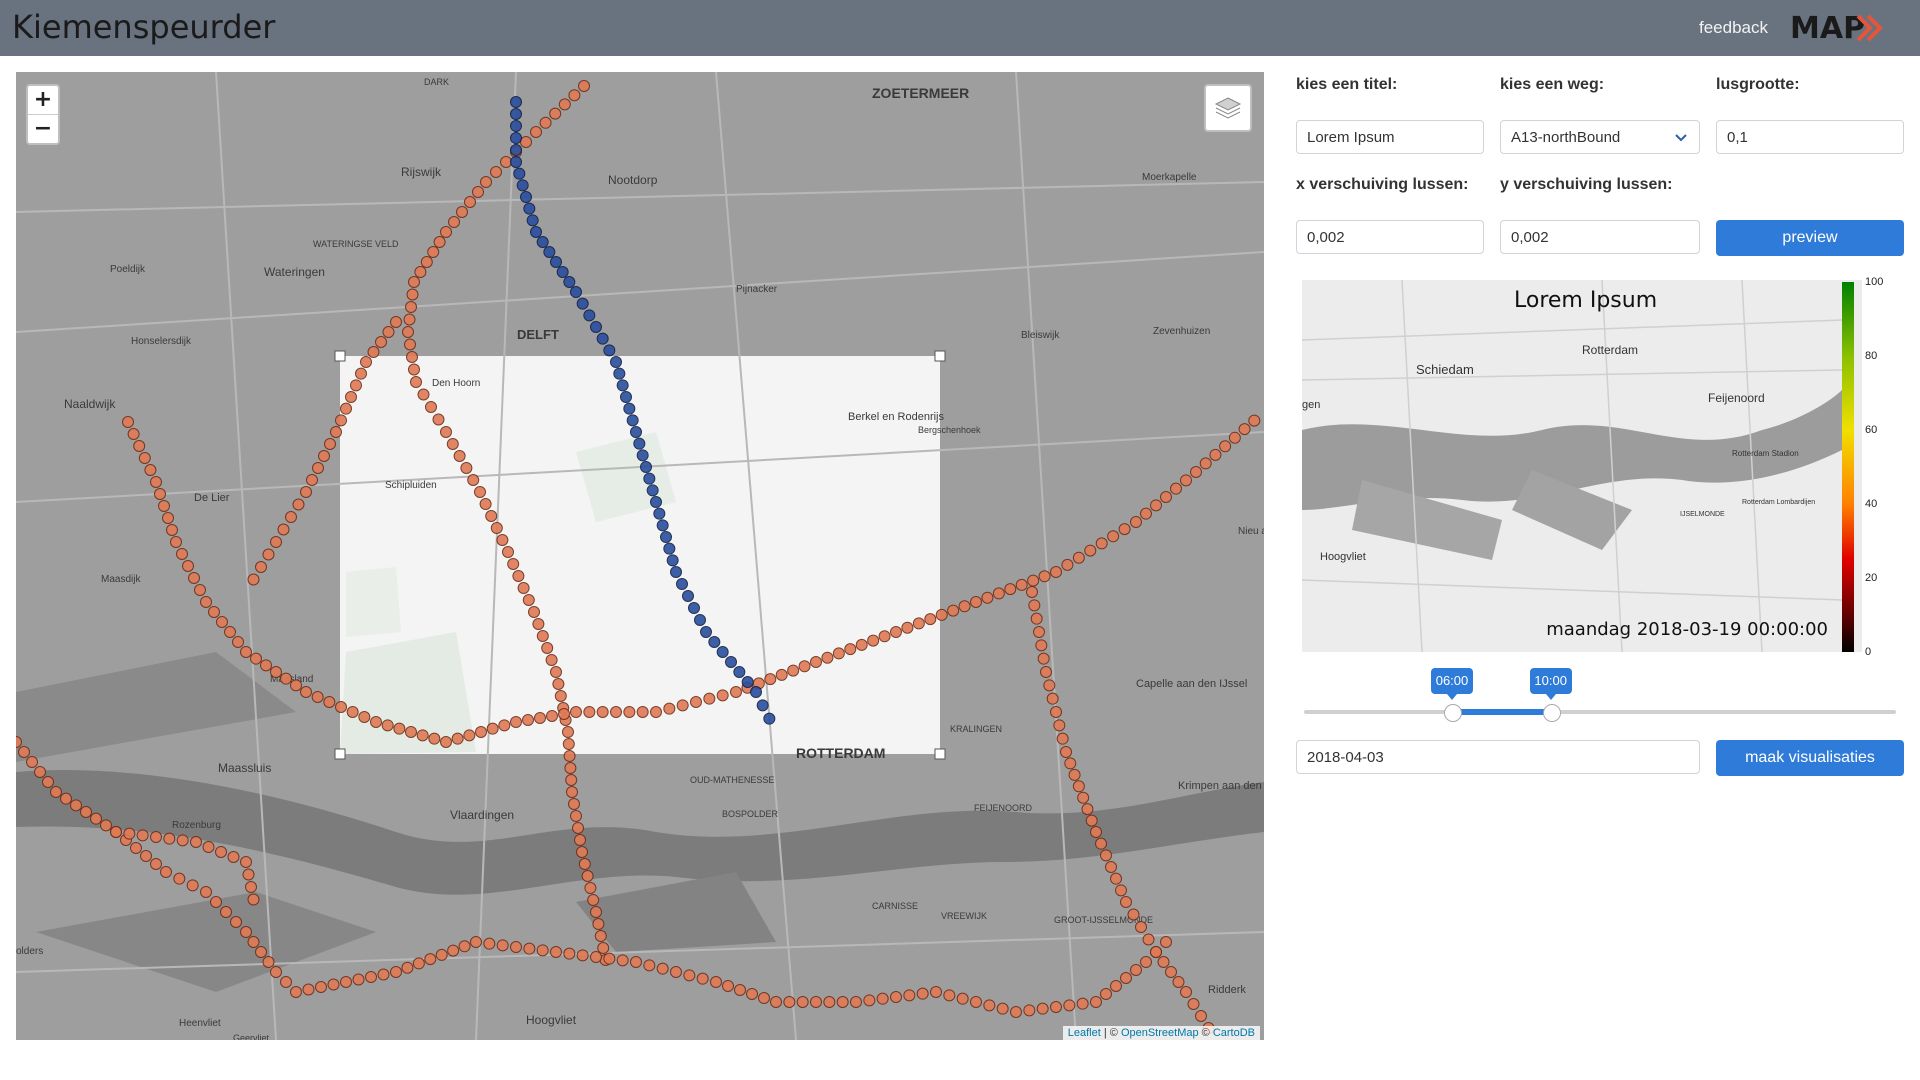  Describe the element at coordinates (1390, 137) in the screenshot. I see `title-input: Lorem Ipsum` at that location.